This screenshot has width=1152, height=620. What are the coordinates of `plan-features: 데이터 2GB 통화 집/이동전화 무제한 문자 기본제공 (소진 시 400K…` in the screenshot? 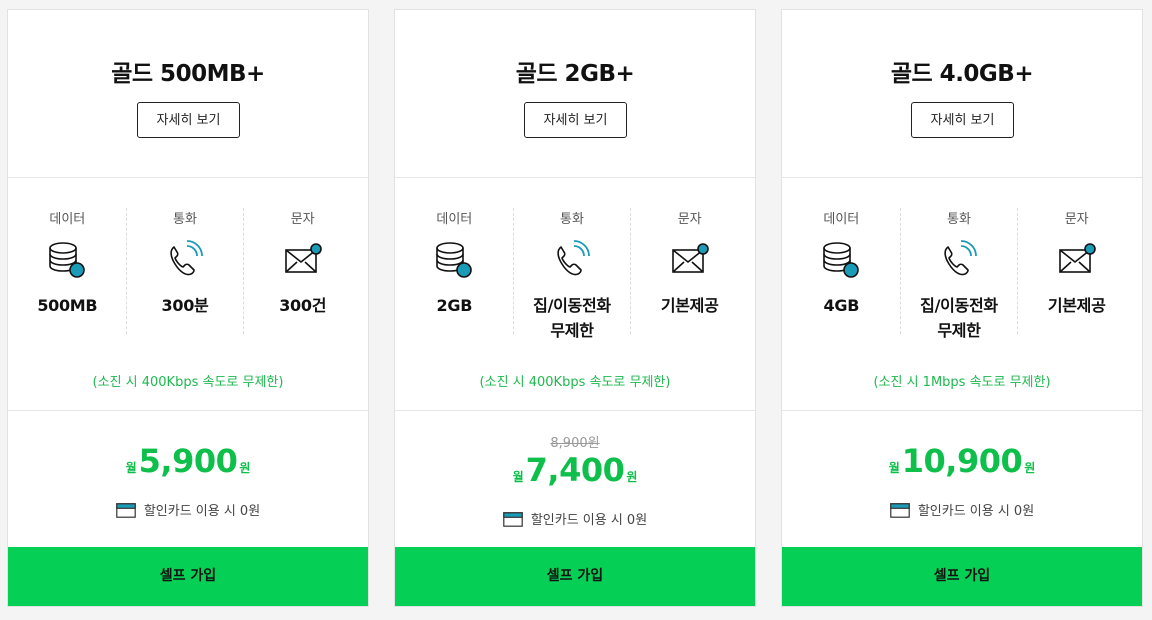 It's located at (575, 294).